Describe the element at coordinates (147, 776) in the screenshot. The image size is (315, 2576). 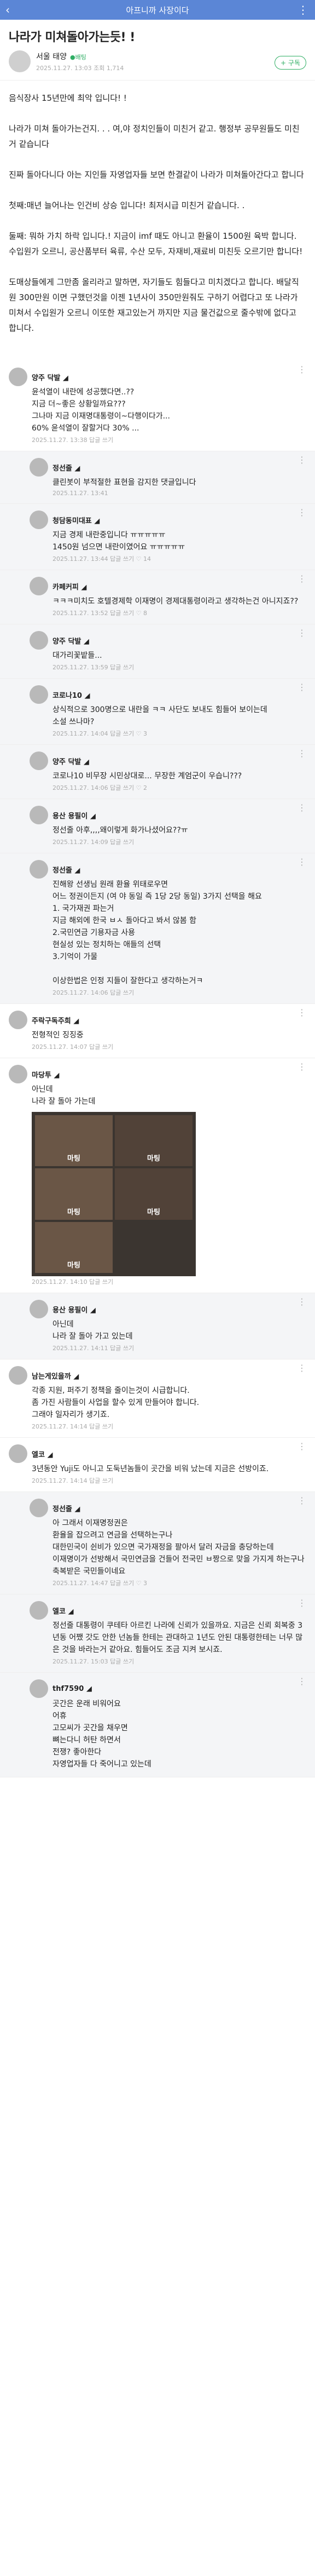
I see `comment-text: 코로나10 비무장 시민상대로... 무장한 계엄군이 우습니???` at that location.